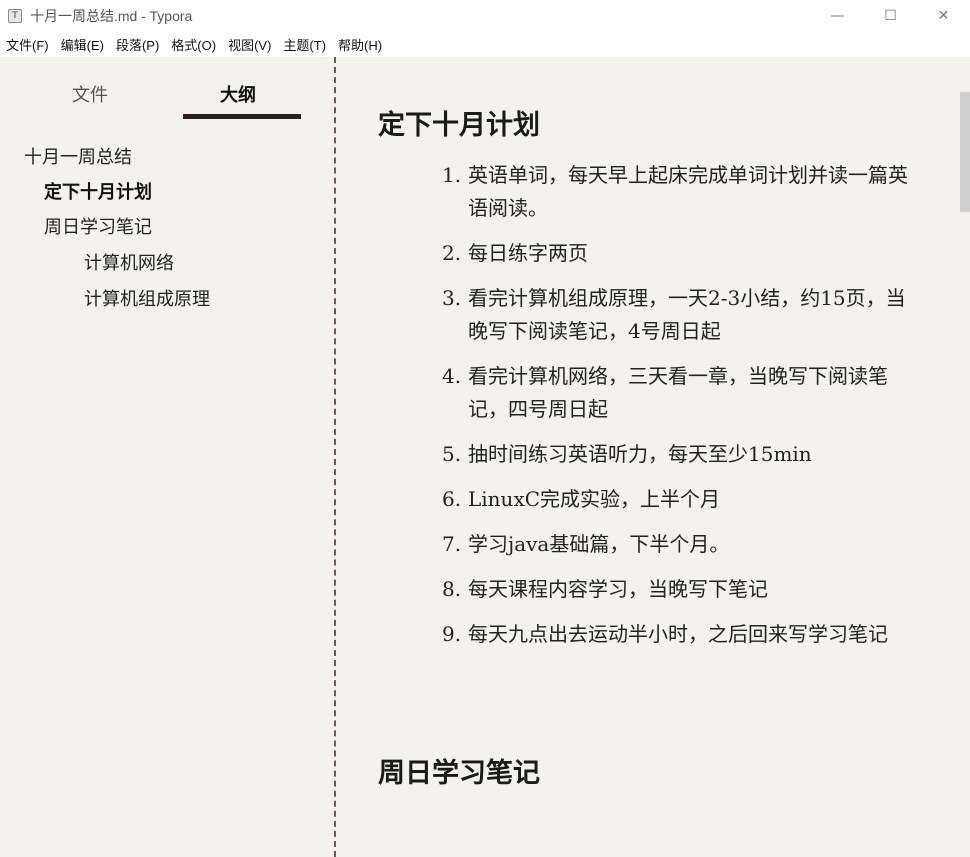 Image resolution: width=970 pixels, height=857 pixels. What do you see at coordinates (27, 44) in the screenshot?
I see `menu-file: 文件(F)` at bounding box center [27, 44].